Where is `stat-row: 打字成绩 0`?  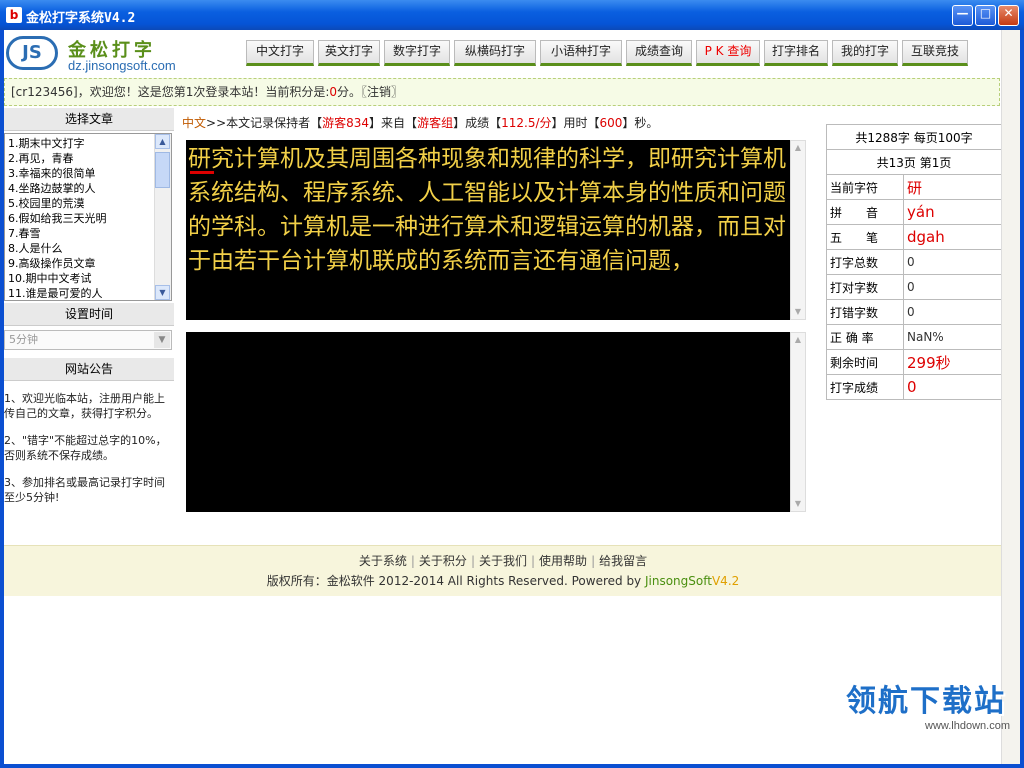 stat-row: 打字成绩 0 is located at coordinates (914, 387).